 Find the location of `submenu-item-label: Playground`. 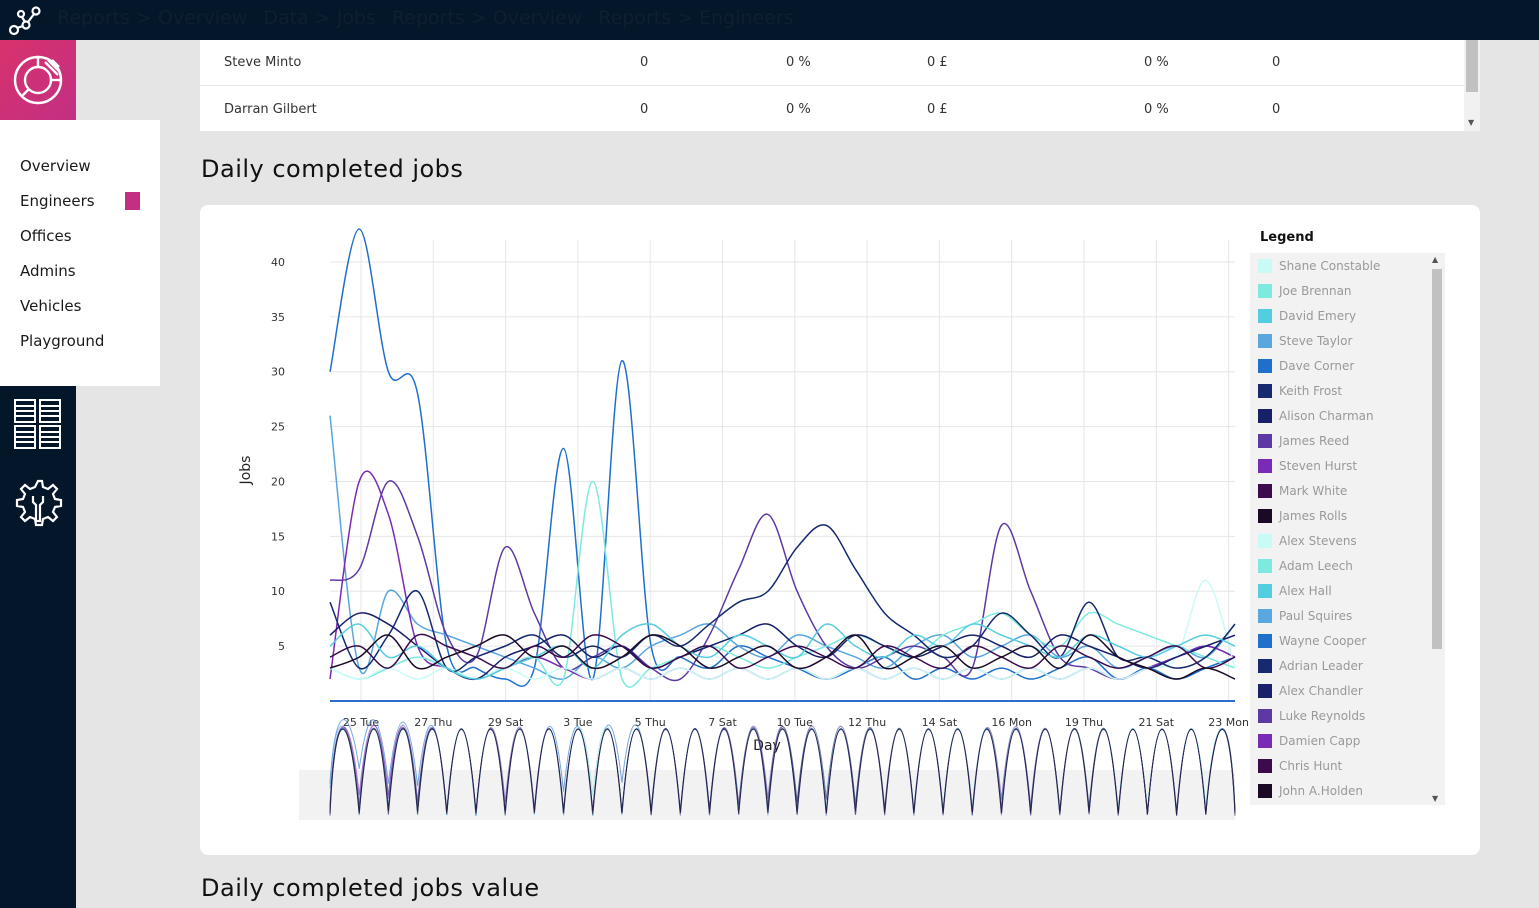

submenu-item-label: Playground is located at coordinates (62, 341).